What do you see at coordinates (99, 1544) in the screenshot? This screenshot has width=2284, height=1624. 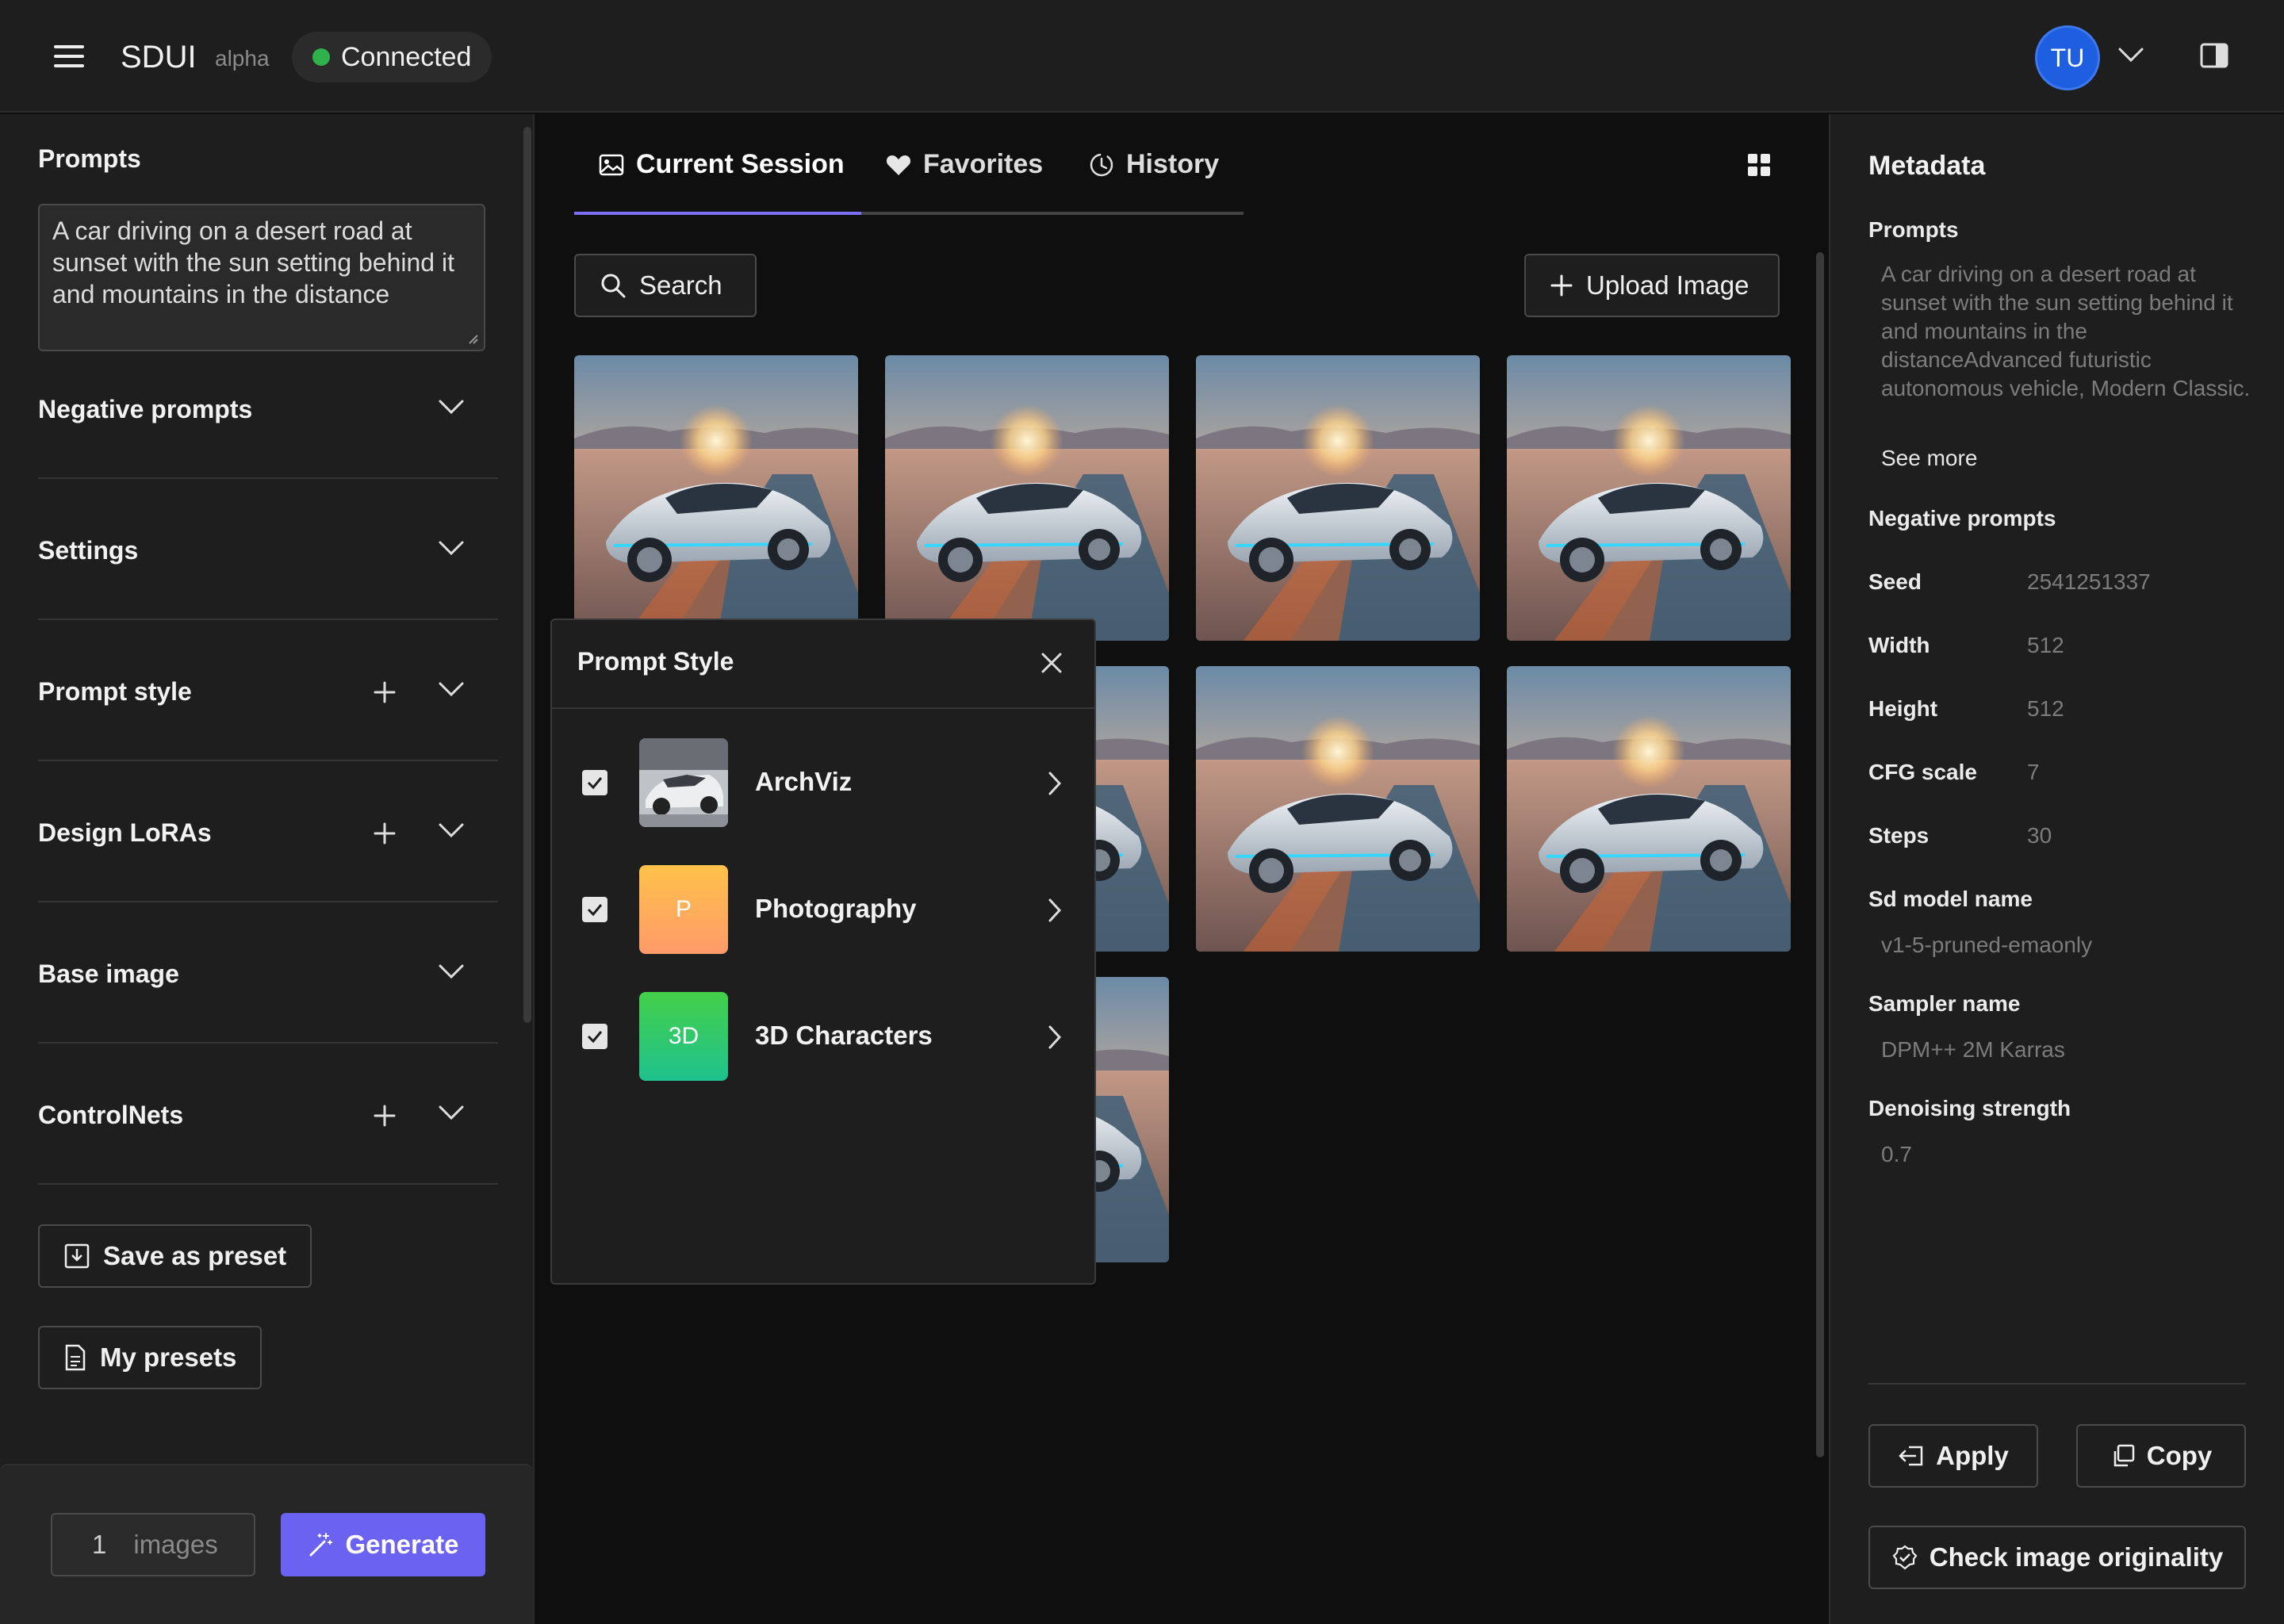 I see `image-count-value: 1` at bounding box center [99, 1544].